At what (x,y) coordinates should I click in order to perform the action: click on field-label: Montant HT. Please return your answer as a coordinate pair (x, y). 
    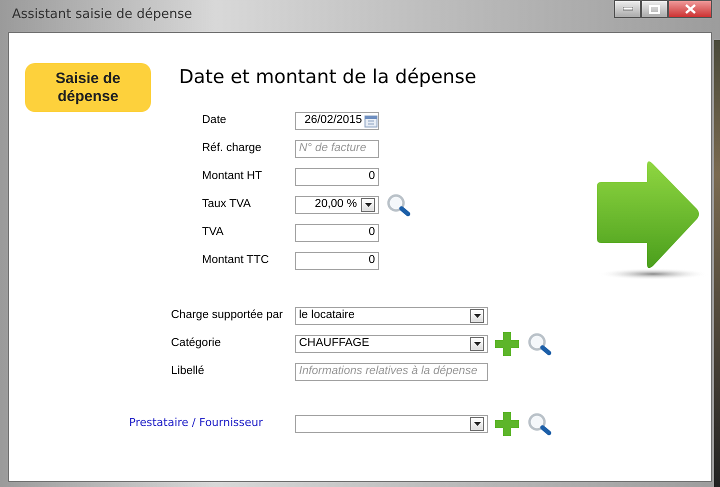
    Looking at the image, I should click on (232, 176).